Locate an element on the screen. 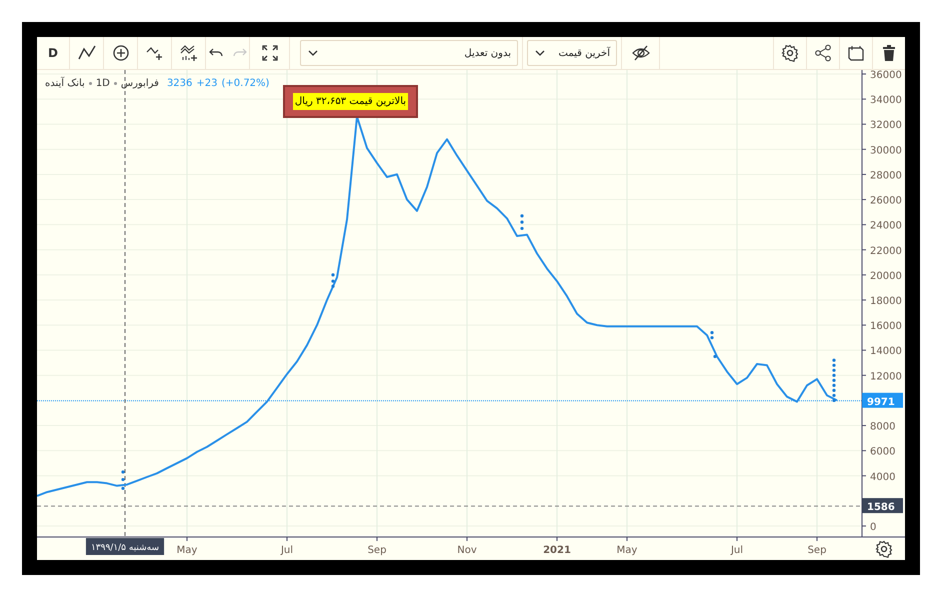 This screenshot has height=599, width=942. callout-text: بالاترین قیمت ۳۲،۶۵۳ ریال is located at coordinates (350, 101).